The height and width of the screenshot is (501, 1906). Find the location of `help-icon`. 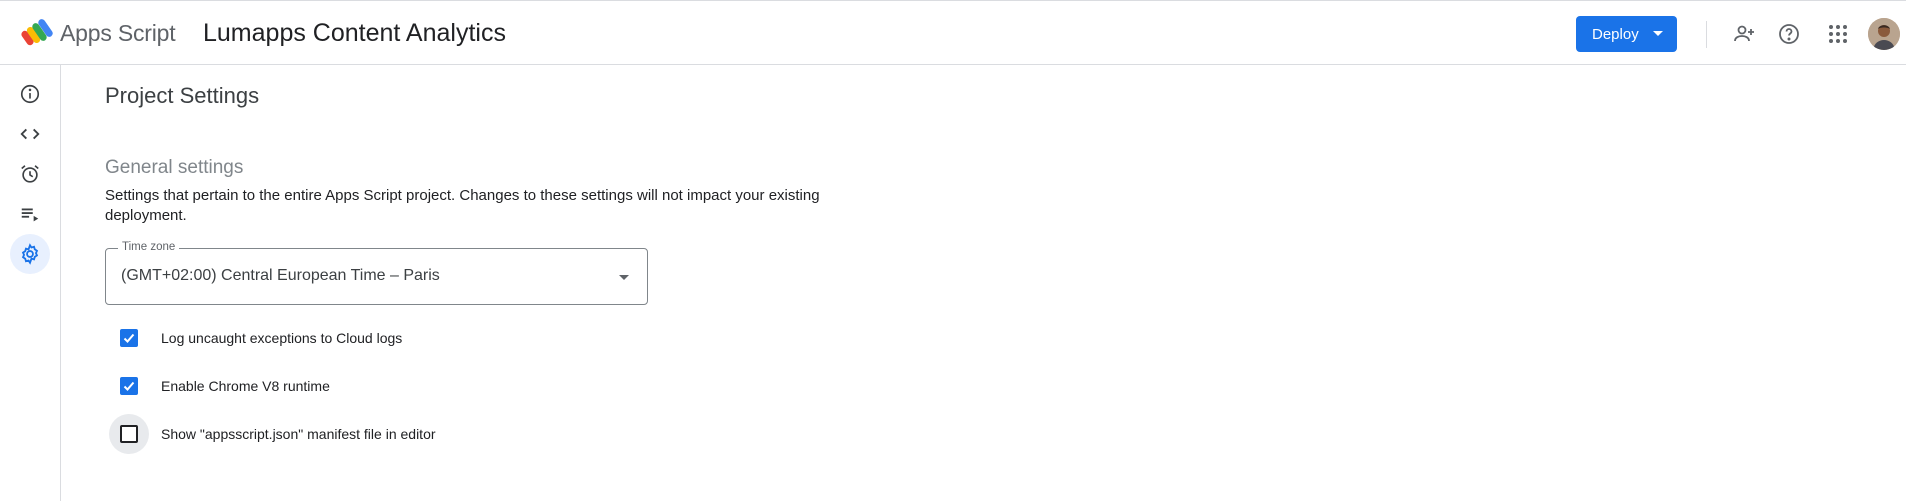

help-icon is located at coordinates (1789, 34).